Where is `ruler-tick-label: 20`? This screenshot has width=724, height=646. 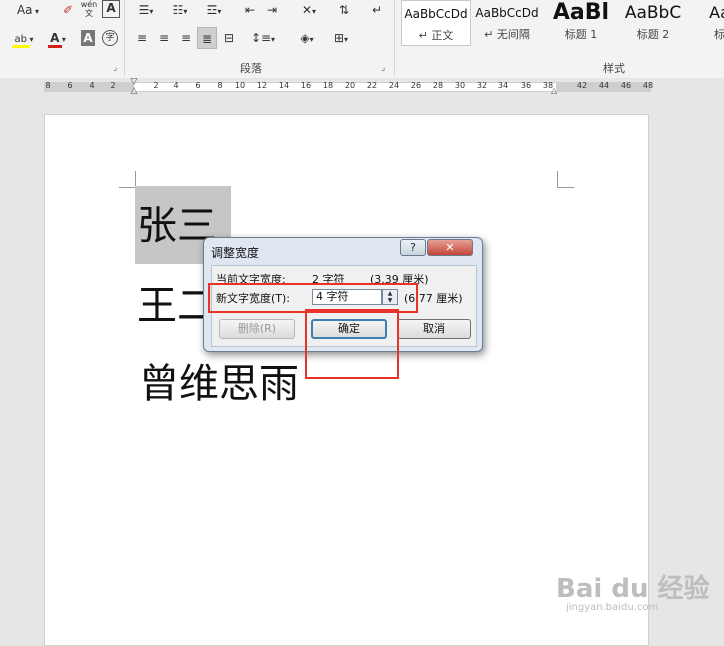
ruler-tick-label: 20 is located at coordinates (350, 85).